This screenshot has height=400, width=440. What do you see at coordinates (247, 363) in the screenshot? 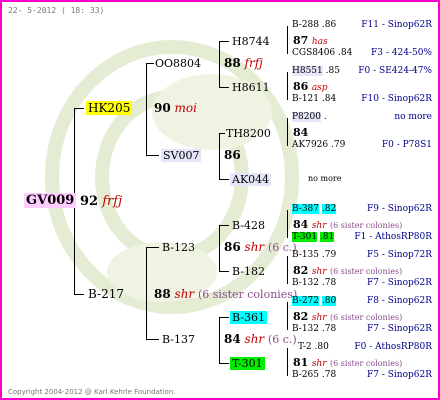
I see `g3-node: T-301` at bounding box center [247, 363].